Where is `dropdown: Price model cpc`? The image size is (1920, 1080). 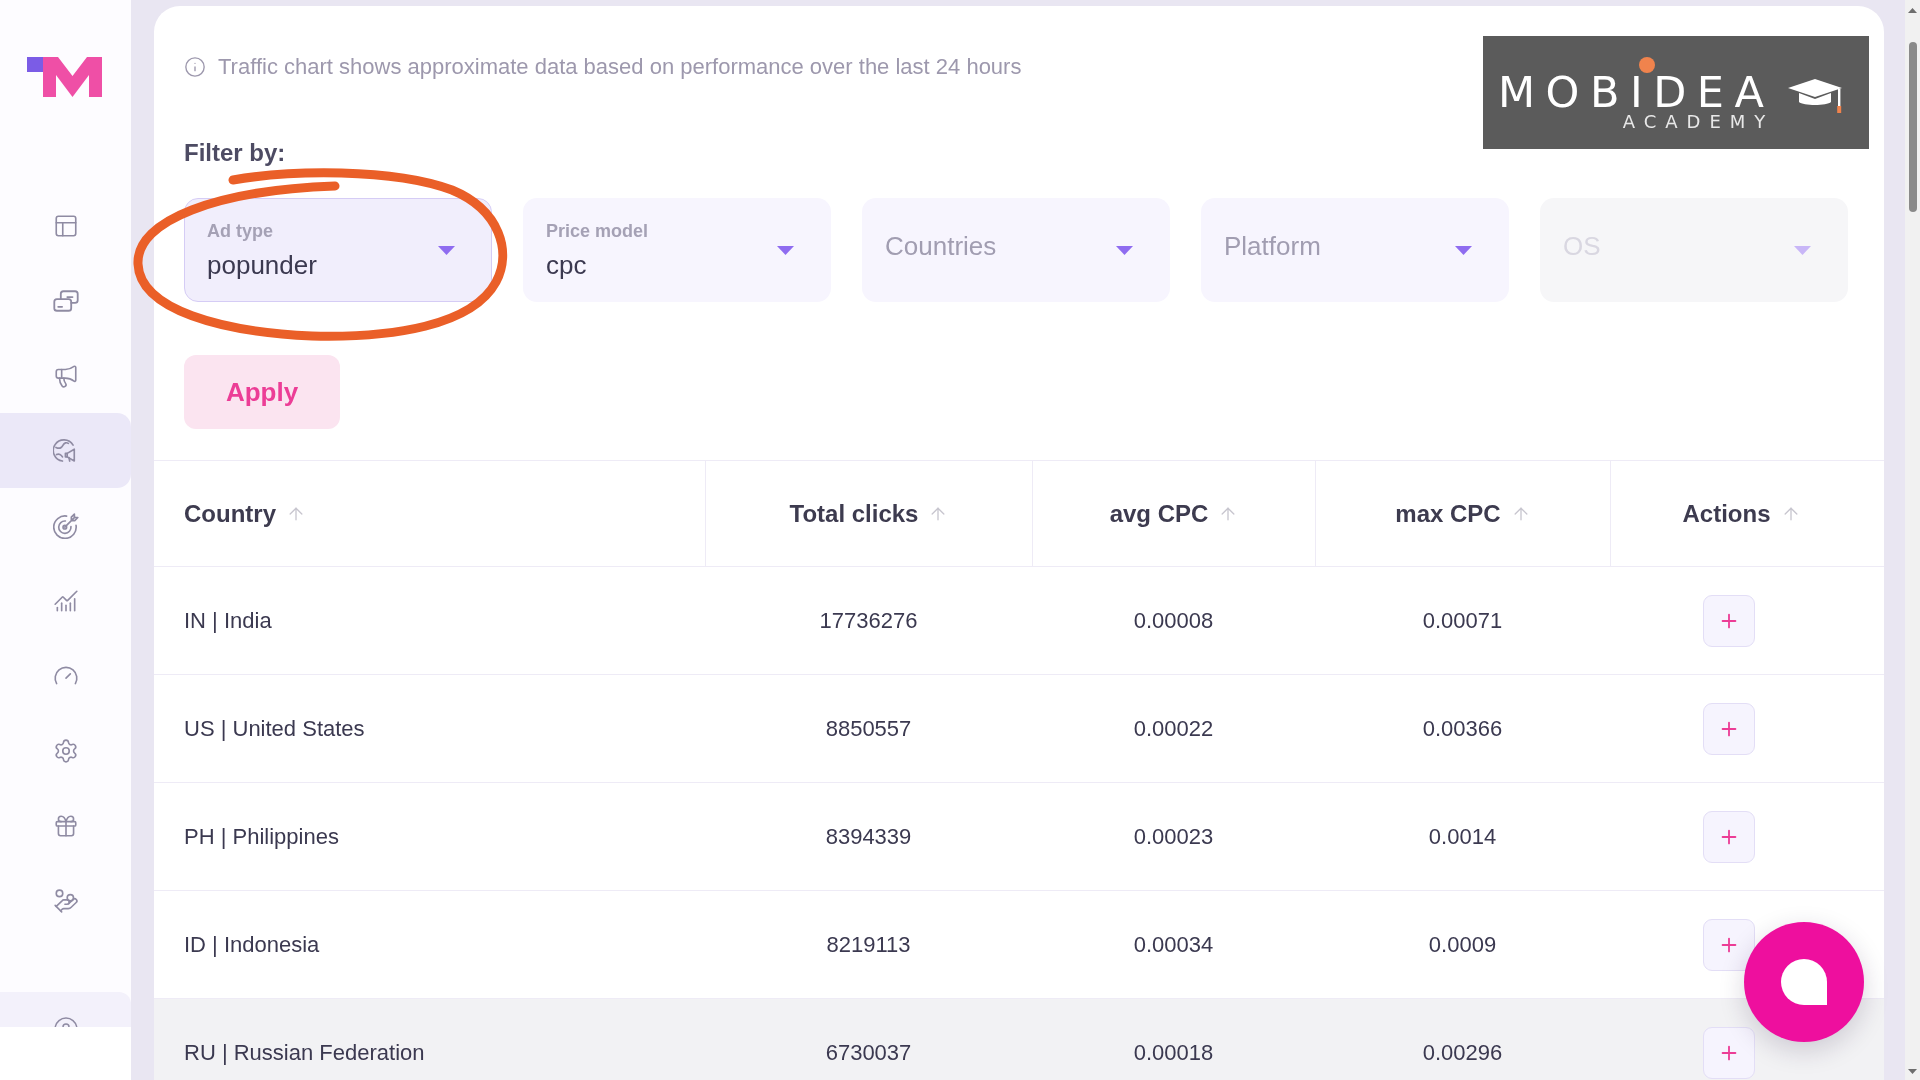 dropdown: Price model cpc is located at coordinates (677, 250).